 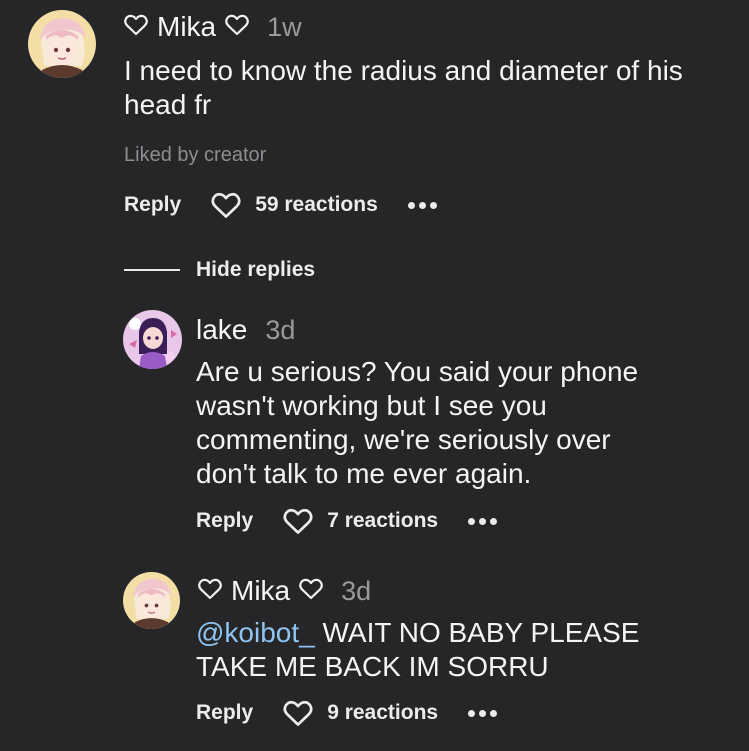 What do you see at coordinates (382, 521) in the screenshot?
I see `reactions-count: 7 reactions` at bounding box center [382, 521].